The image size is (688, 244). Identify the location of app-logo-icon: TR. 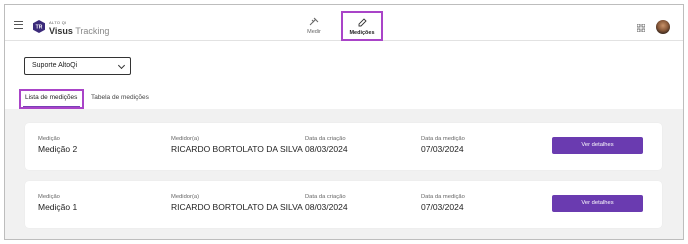
(39, 26).